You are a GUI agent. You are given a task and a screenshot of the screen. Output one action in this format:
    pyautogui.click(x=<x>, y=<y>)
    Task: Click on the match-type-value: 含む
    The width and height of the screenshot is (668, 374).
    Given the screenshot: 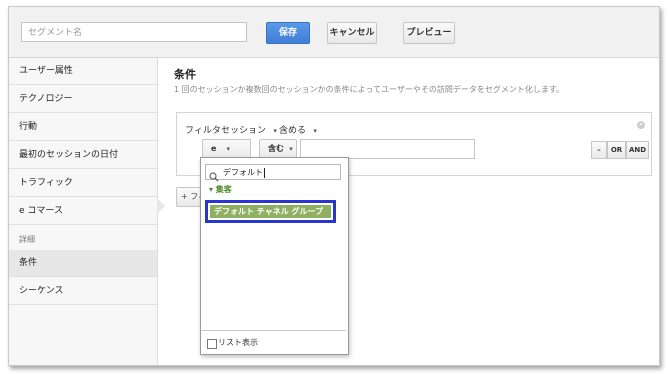 What is the action you would take?
    pyautogui.click(x=276, y=148)
    